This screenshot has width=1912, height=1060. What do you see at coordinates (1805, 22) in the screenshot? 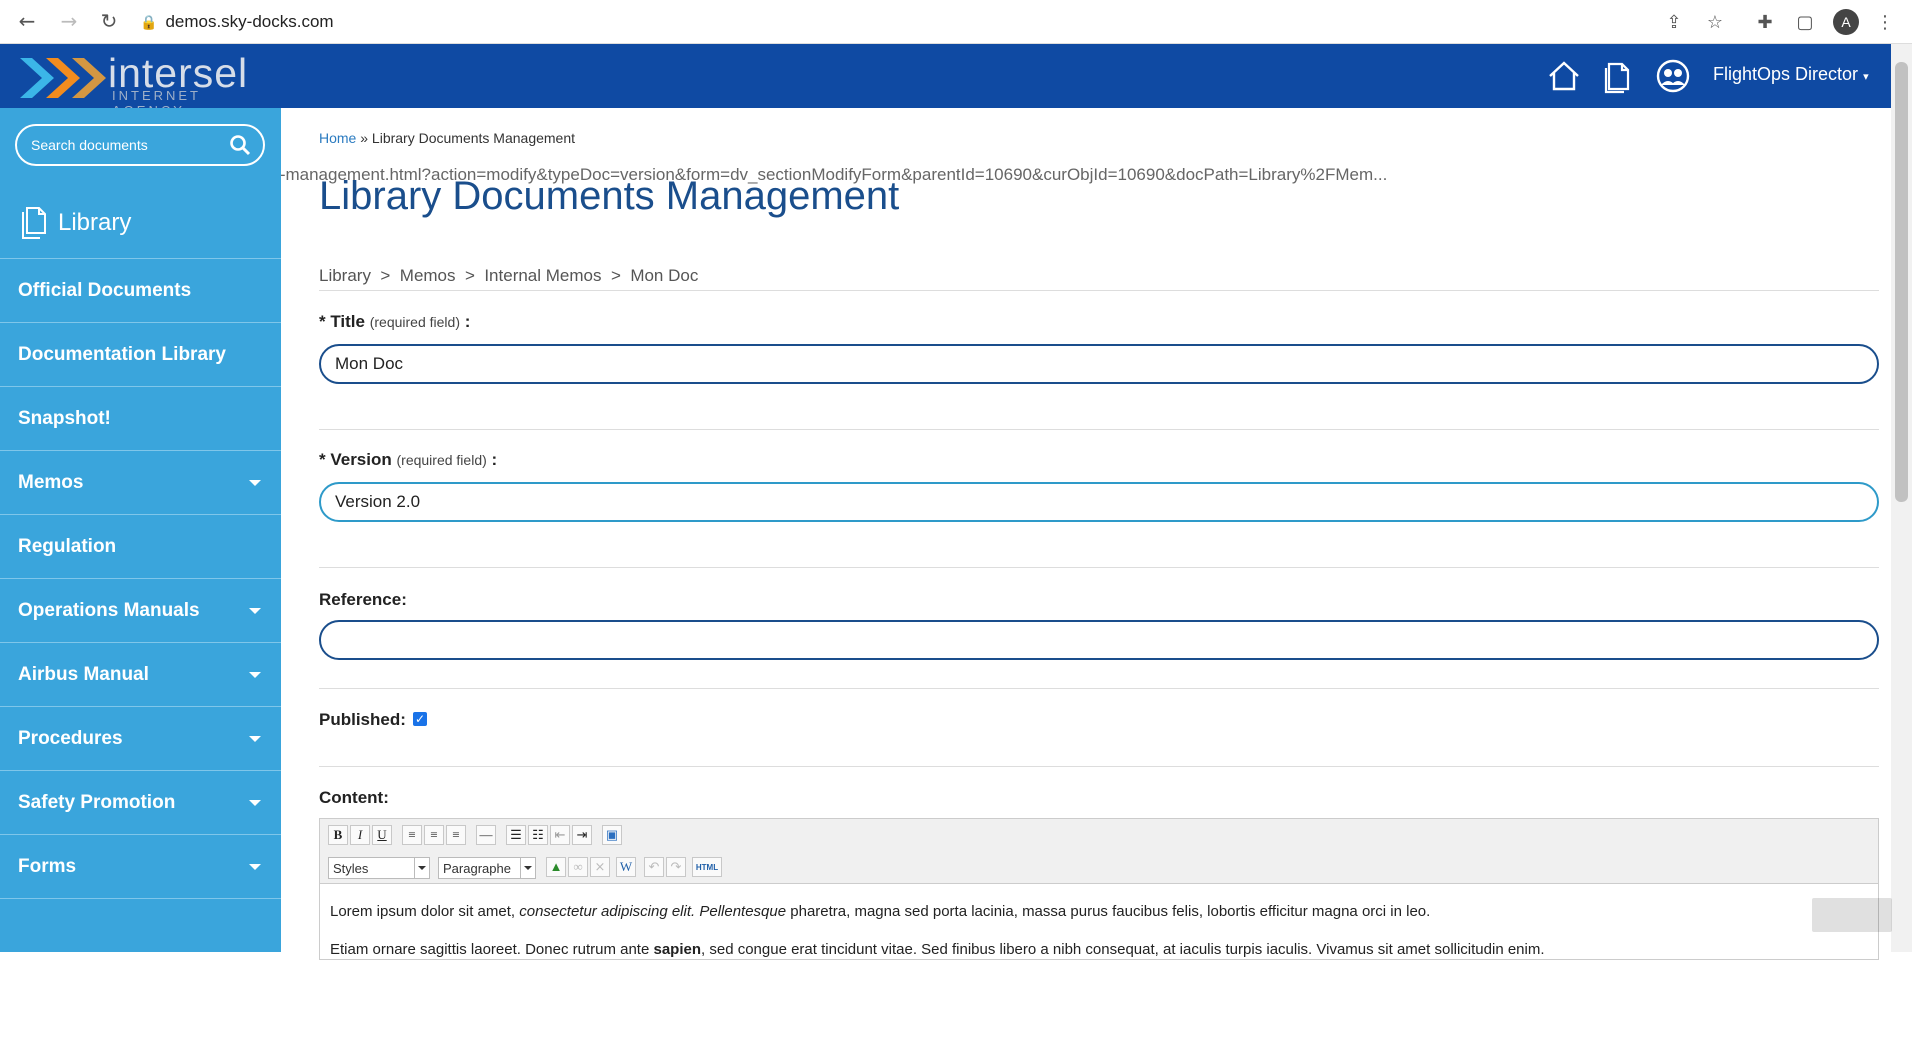
I see `tab-layout-icon: ▢` at bounding box center [1805, 22].